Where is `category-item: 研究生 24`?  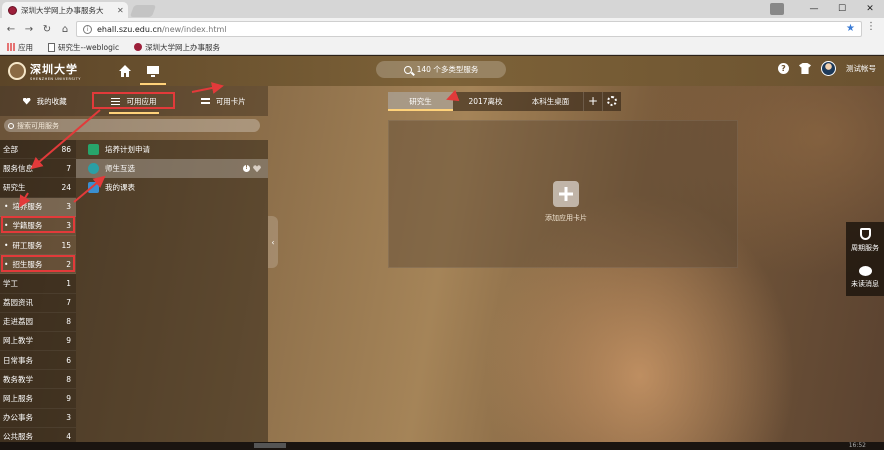 category-item: 研究生 24 is located at coordinates (38, 188).